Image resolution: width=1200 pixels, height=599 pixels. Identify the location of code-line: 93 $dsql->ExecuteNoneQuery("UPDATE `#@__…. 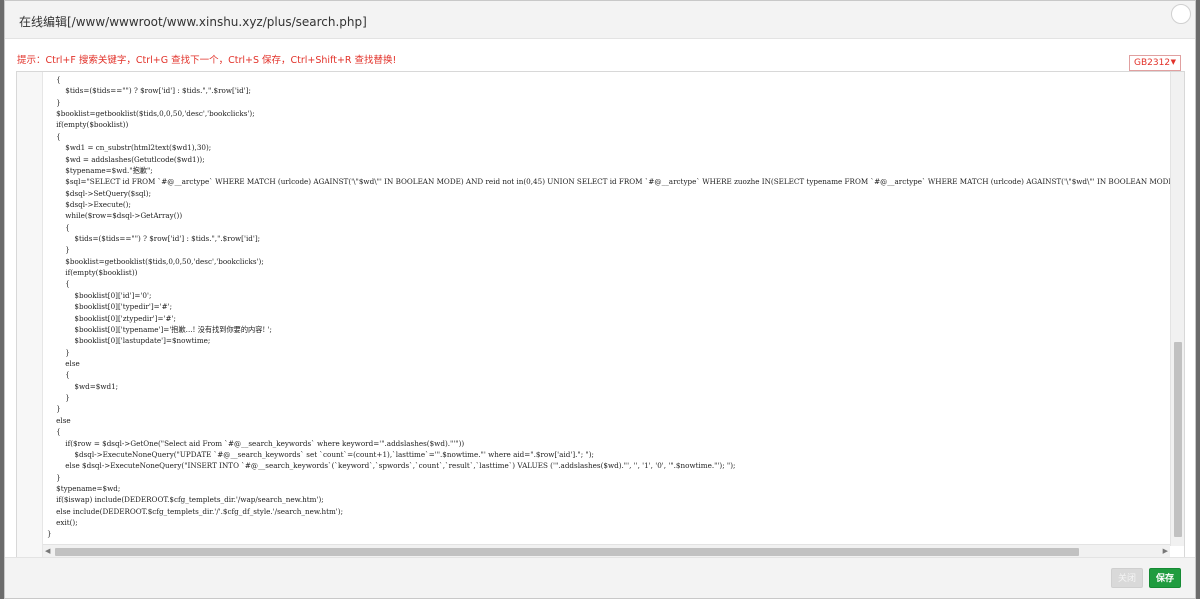
(606, 454).